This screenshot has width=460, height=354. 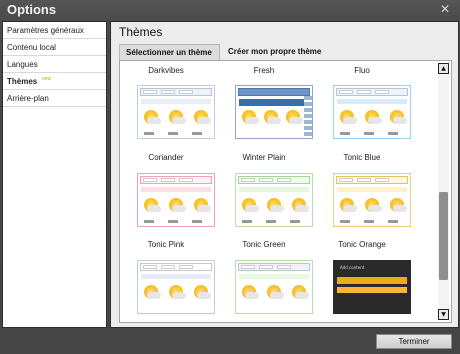 What do you see at coordinates (443, 314) in the screenshot?
I see `scroll-down-button: ▼` at bounding box center [443, 314].